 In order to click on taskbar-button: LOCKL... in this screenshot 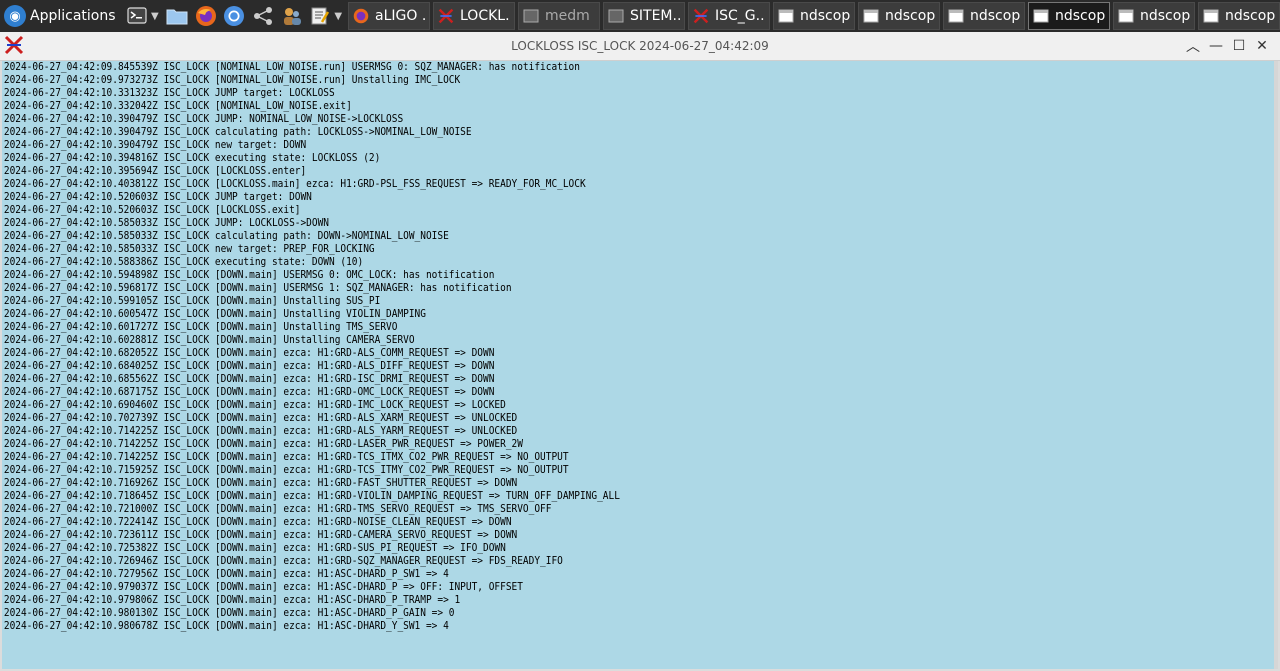, I will do `click(474, 16)`.